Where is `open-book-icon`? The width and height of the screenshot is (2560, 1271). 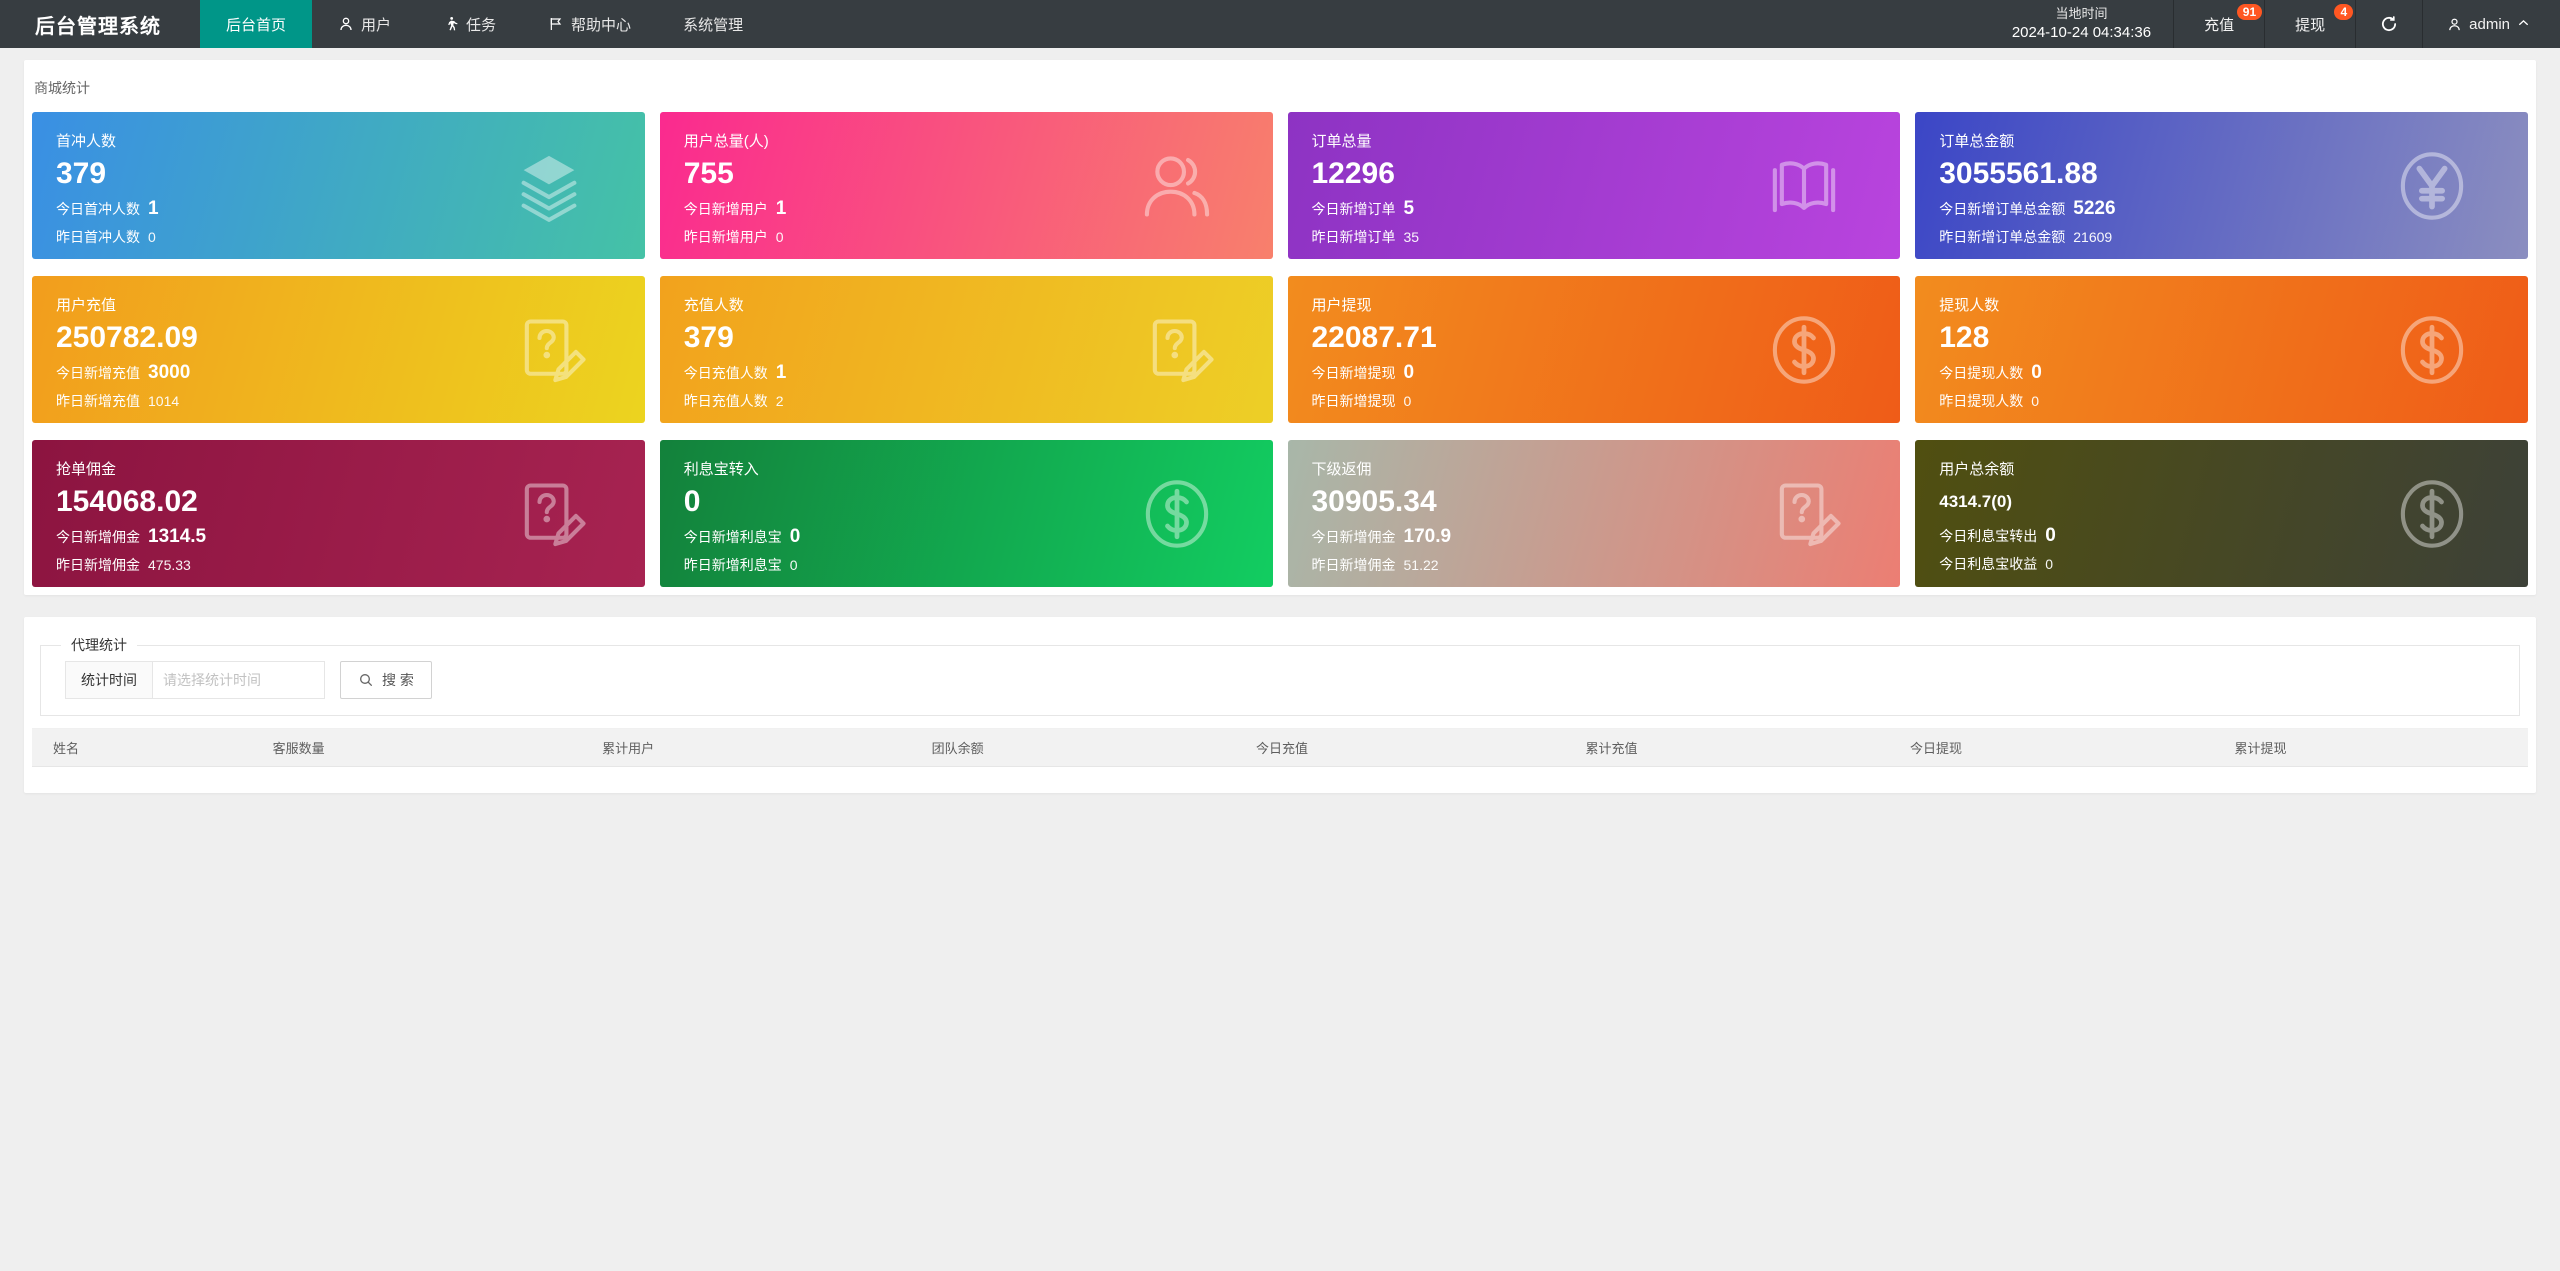
open-book-icon is located at coordinates (1804, 186).